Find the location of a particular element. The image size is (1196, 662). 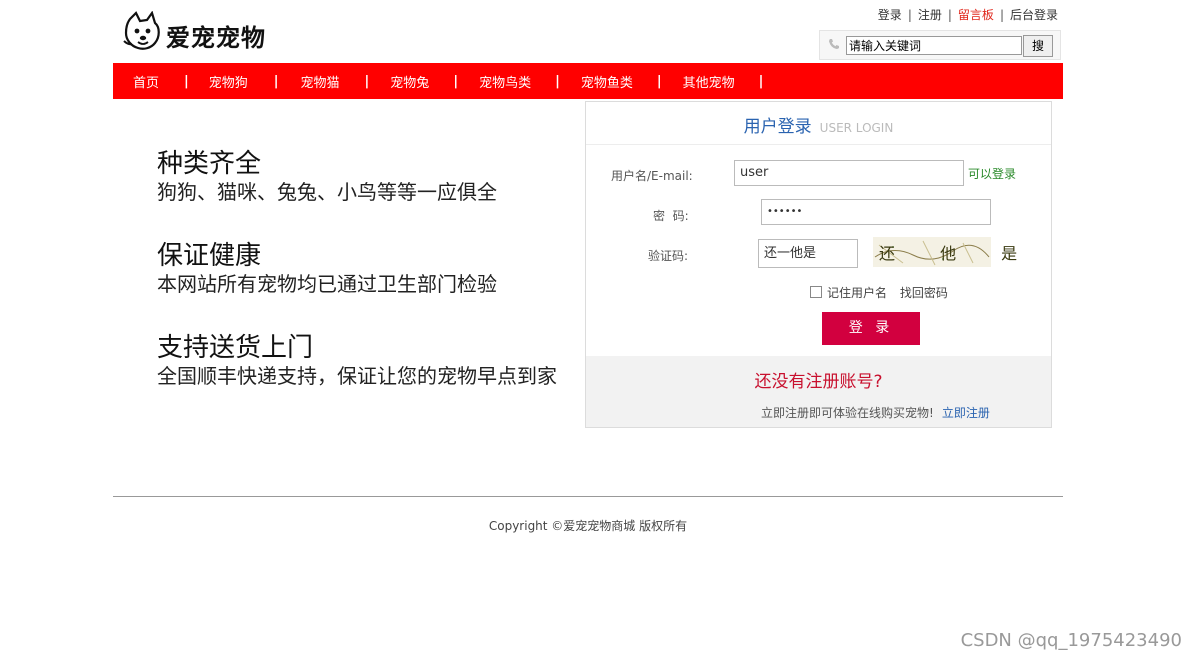

nav-item-label: 其他宠物 is located at coordinates (708, 83).